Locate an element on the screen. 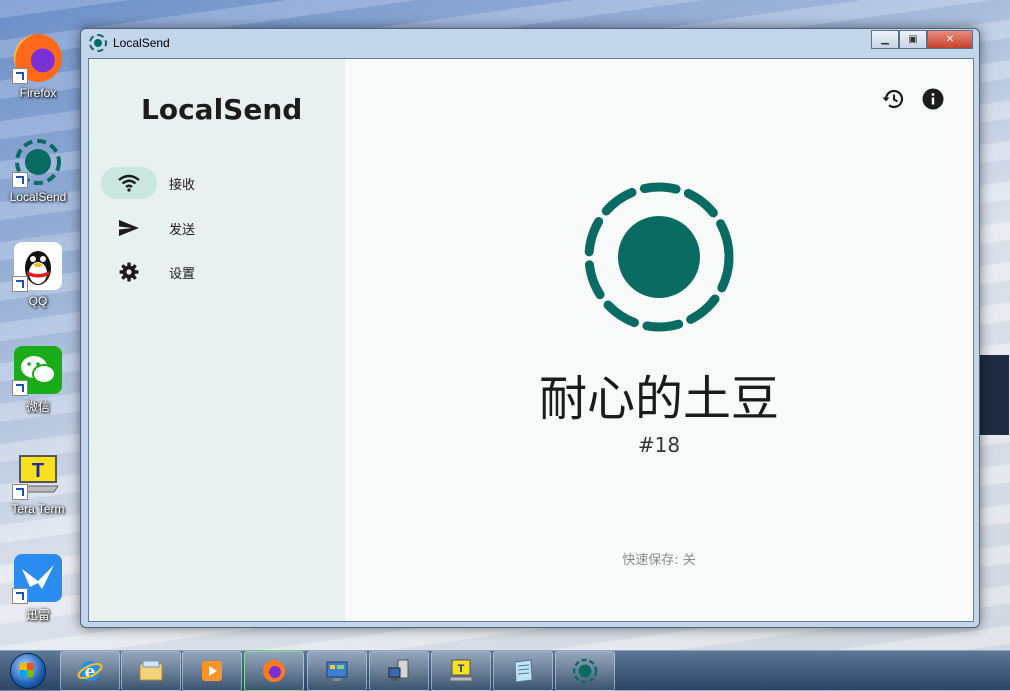  taskbar-item-ie: e is located at coordinates (90, 671).